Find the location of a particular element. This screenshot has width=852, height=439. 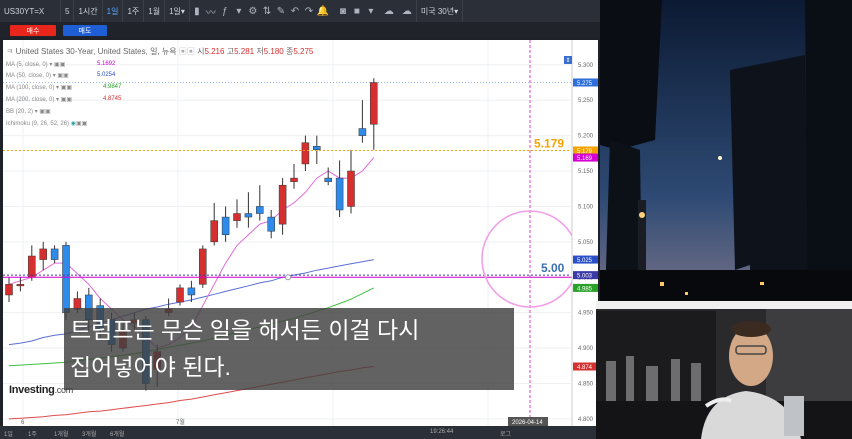

price-badge-label: 4.985 is located at coordinates (585, 289).